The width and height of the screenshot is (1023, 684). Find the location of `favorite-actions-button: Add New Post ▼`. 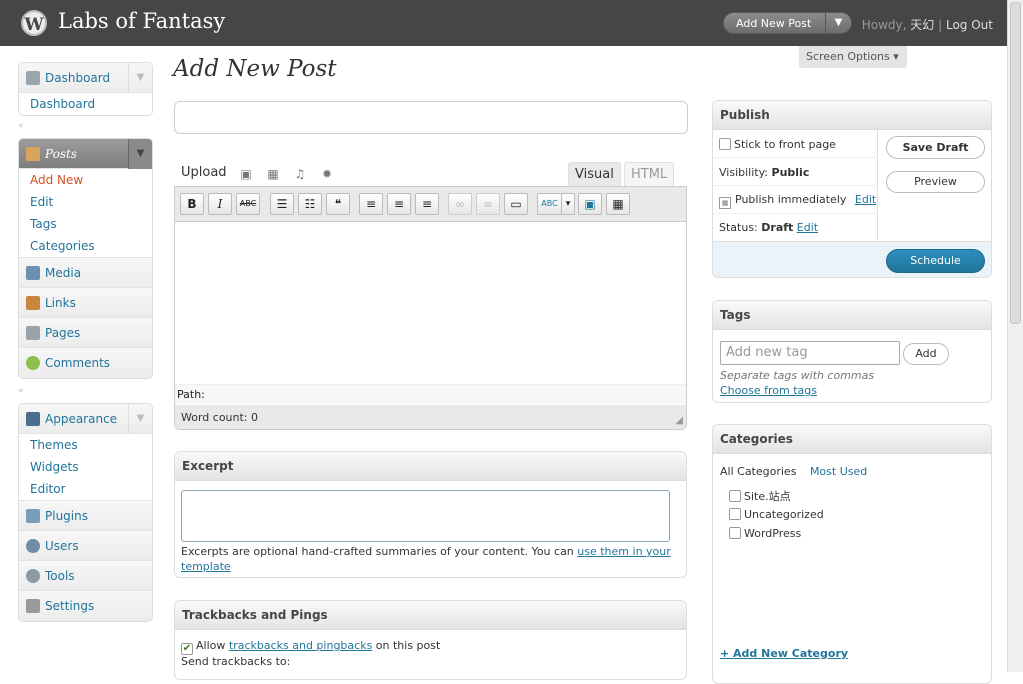

favorite-actions-button: Add New Post ▼ is located at coordinates (787, 23).